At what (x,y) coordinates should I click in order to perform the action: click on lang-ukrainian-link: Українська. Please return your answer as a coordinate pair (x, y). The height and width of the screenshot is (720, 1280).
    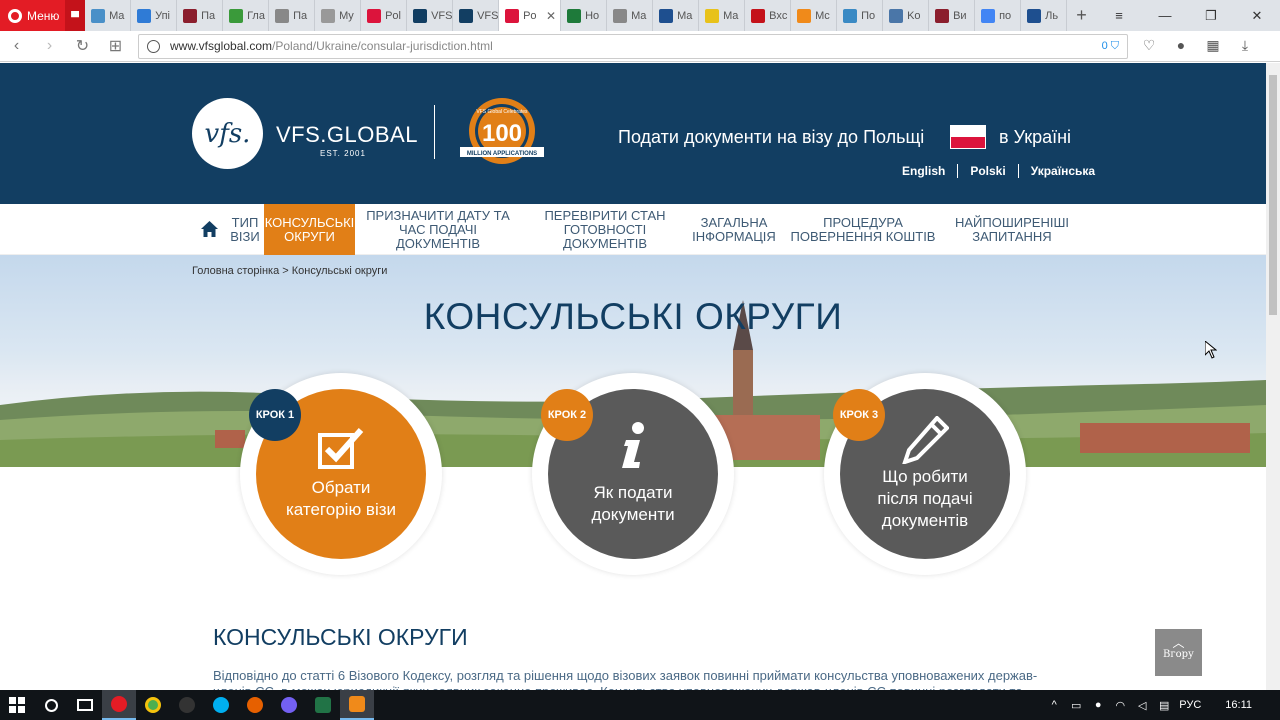
    Looking at the image, I should click on (1063, 171).